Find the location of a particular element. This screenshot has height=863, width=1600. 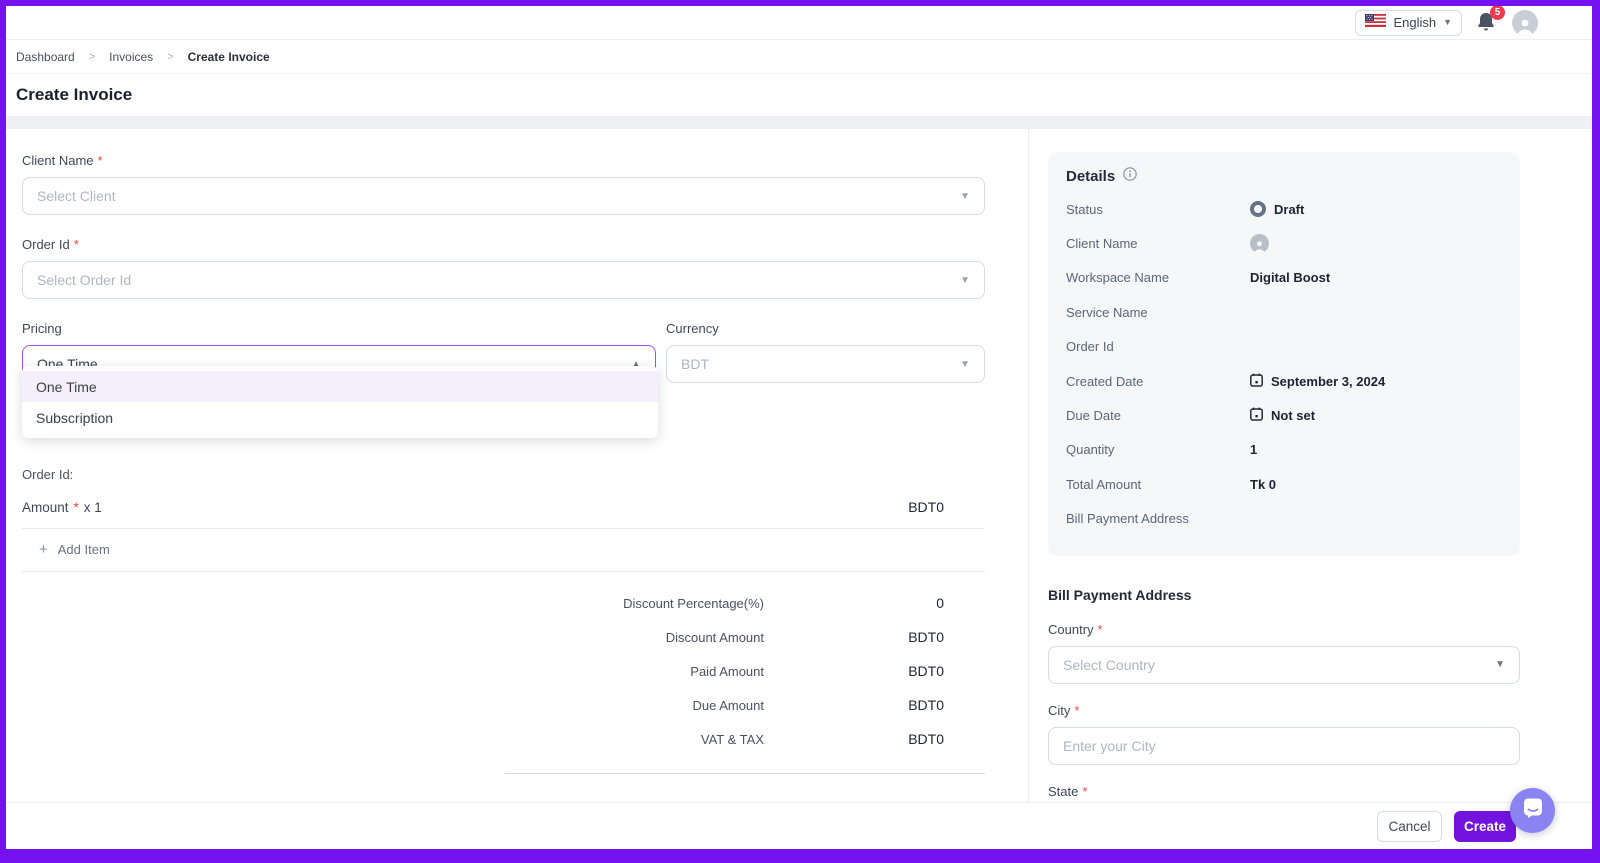

currency-field-group: Currency BDT ▼ is located at coordinates (825, 352).